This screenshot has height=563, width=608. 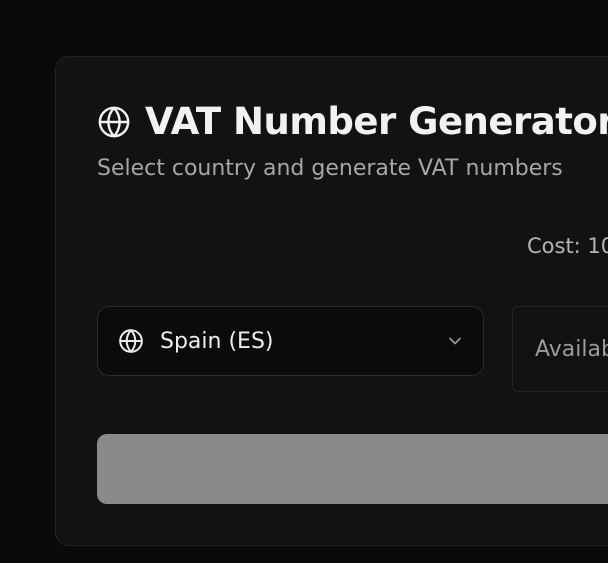 I want to click on chevron-down-icon, so click(x=455, y=341).